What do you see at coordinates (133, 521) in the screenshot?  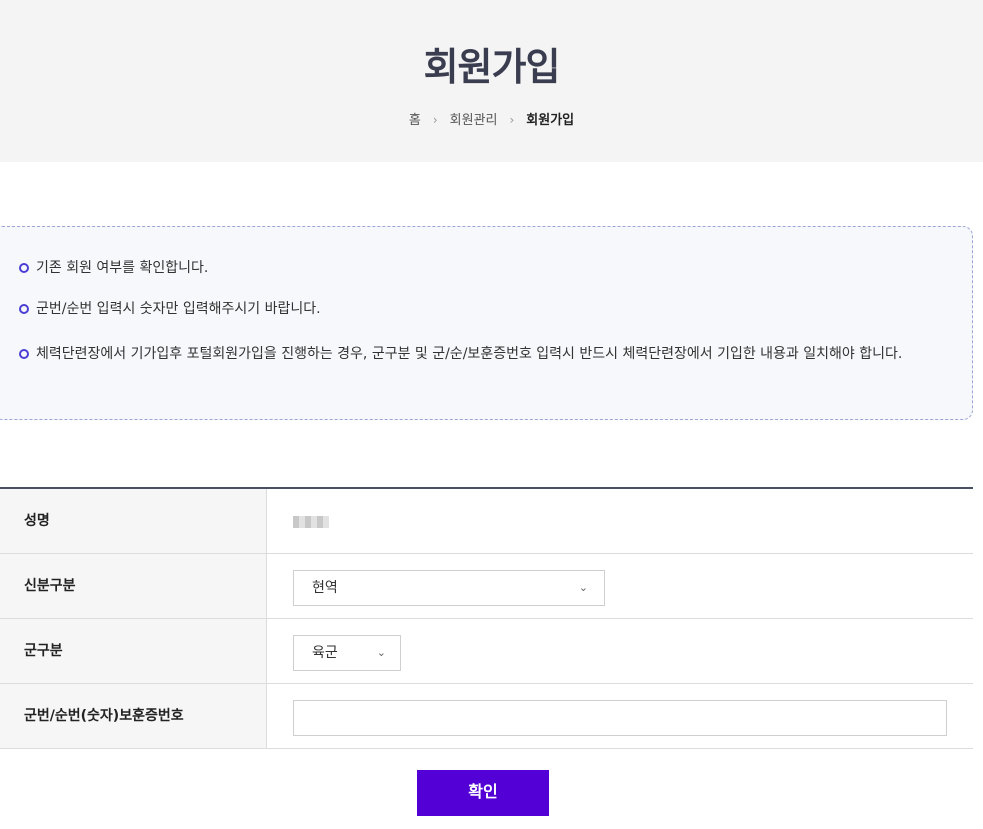 I see `name-label: 성명` at bounding box center [133, 521].